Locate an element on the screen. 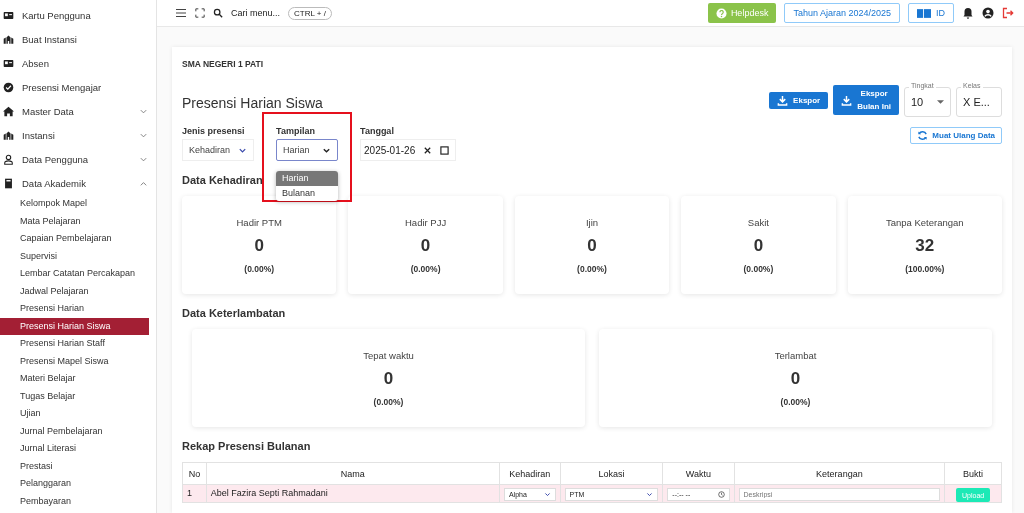  caret-icon is located at coordinates (940, 102).